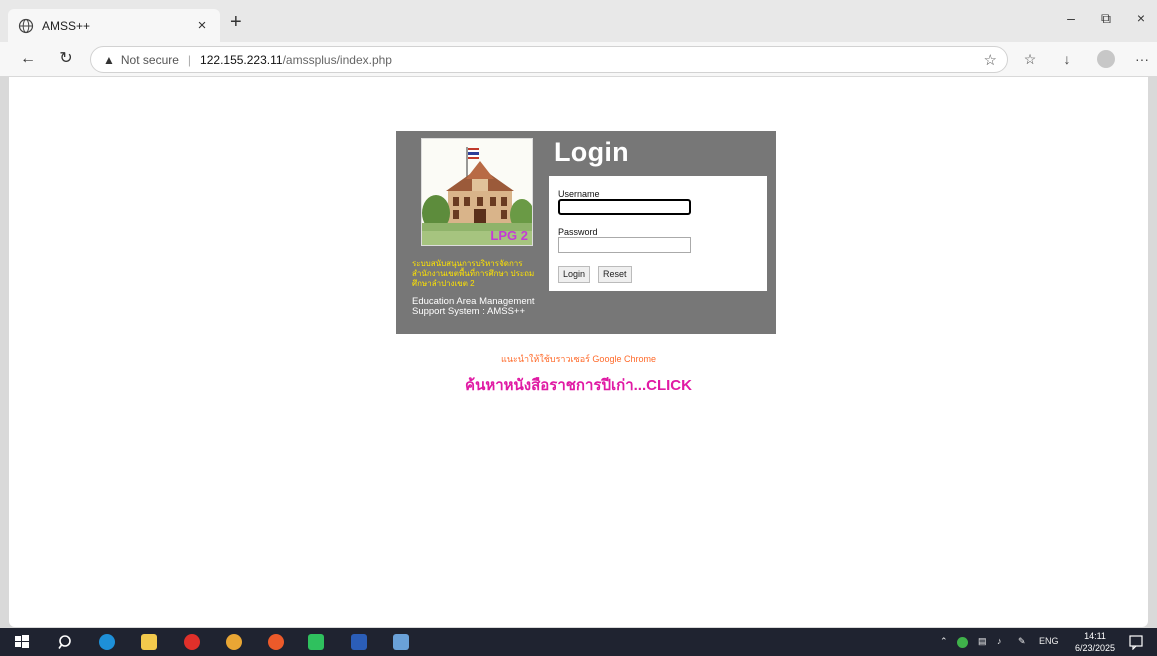 The image size is (1157, 656). Describe the element at coordinates (192, 642) in the screenshot. I see `opera-icon` at that location.